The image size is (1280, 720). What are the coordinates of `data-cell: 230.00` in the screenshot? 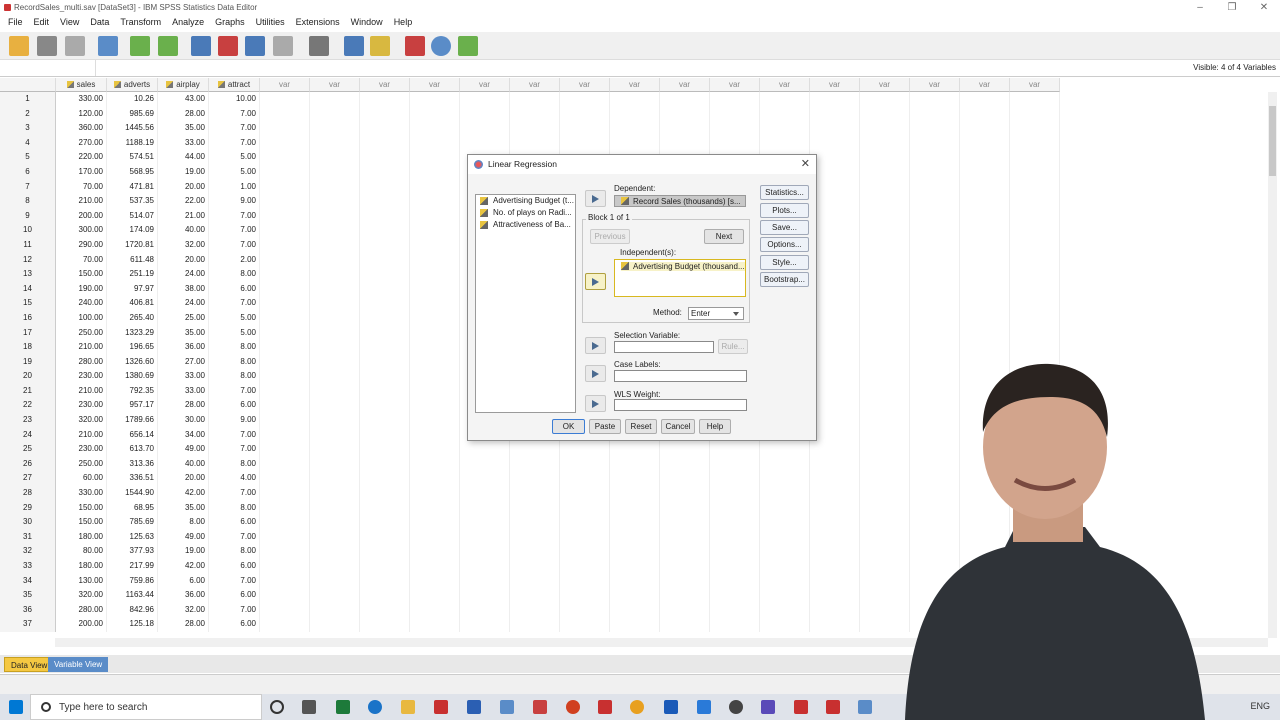 It's located at (81, 449).